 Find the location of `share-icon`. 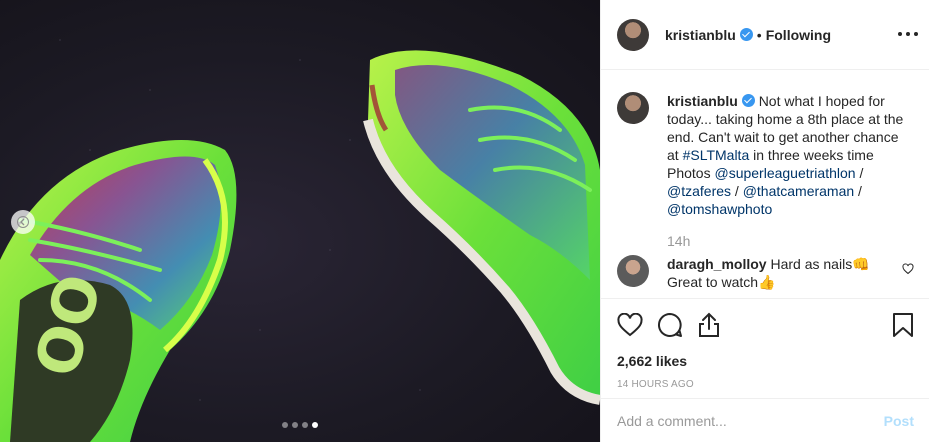

share-icon is located at coordinates (709, 325).